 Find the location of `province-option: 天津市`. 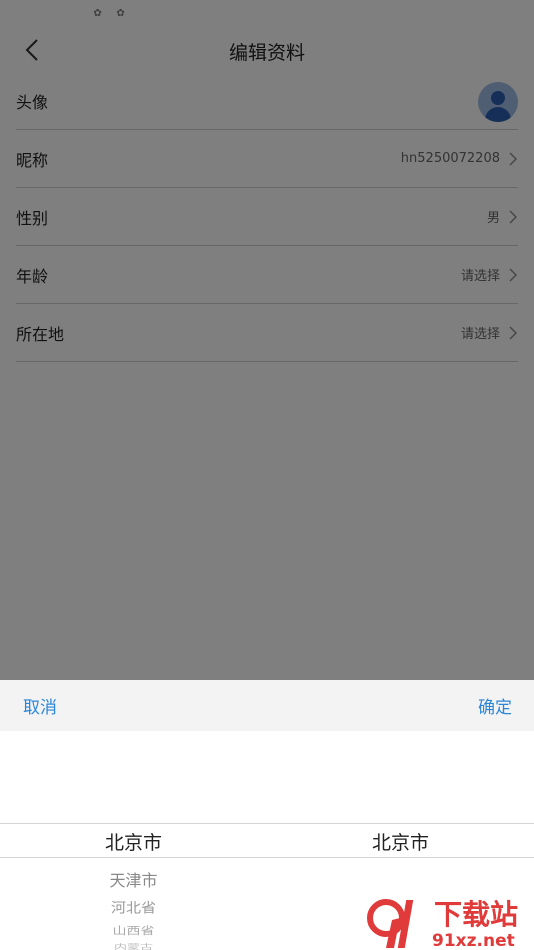

province-option: 天津市 is located at coordinates (133, 879).